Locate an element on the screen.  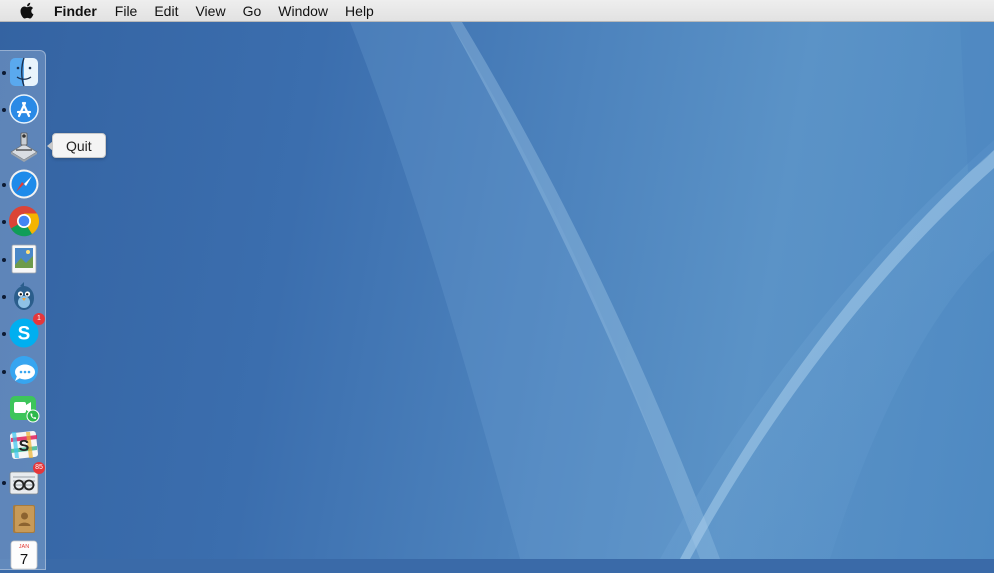
dock-item-scanner is located at coordinates (25, 147).